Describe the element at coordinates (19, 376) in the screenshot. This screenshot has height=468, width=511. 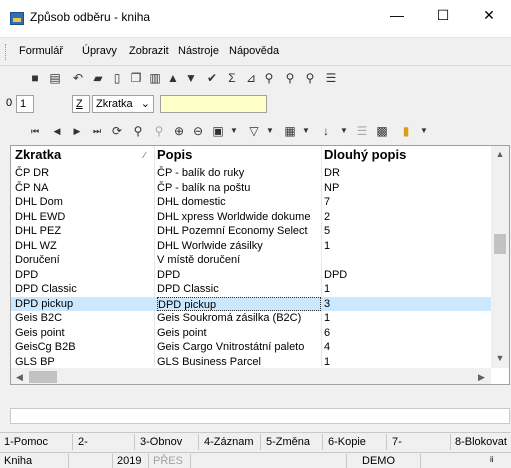
I see `scroll-left-icon: ◀` at that location.